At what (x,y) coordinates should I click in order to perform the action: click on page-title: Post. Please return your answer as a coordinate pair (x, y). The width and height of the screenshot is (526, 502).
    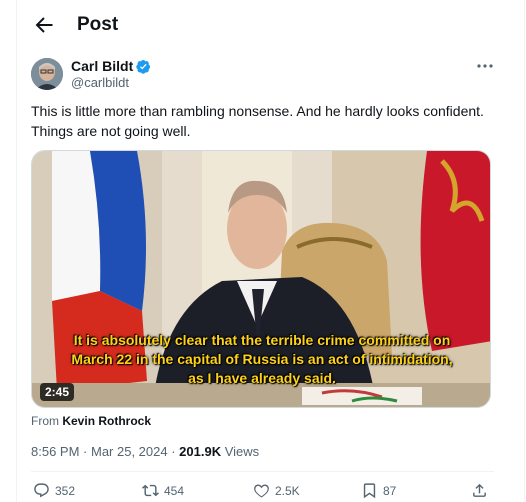
    Looking at the image, I should click on (98, 24).